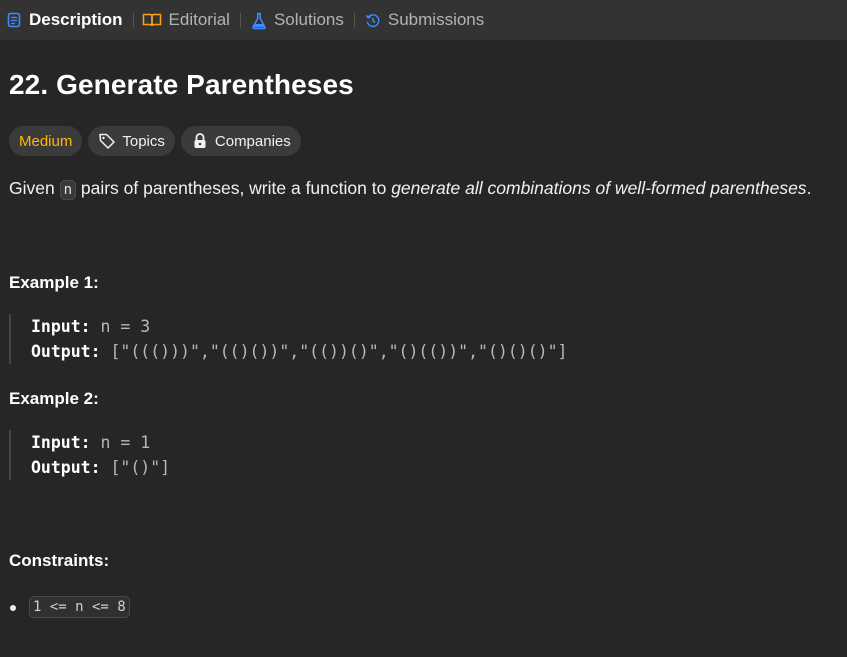  Describe the element at coordinates (46, 141) in the screenshot. I see `difficulty-badge: Medium` at that location.